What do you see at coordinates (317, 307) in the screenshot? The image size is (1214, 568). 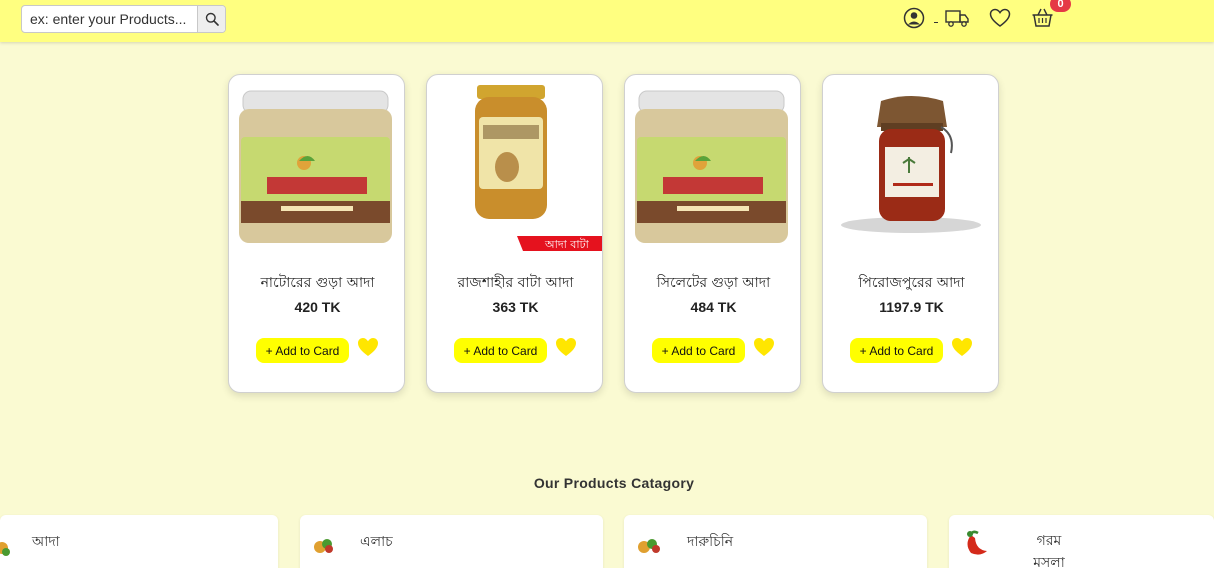 I see `product-price: 420 TK` at bounding box center [317, 307].